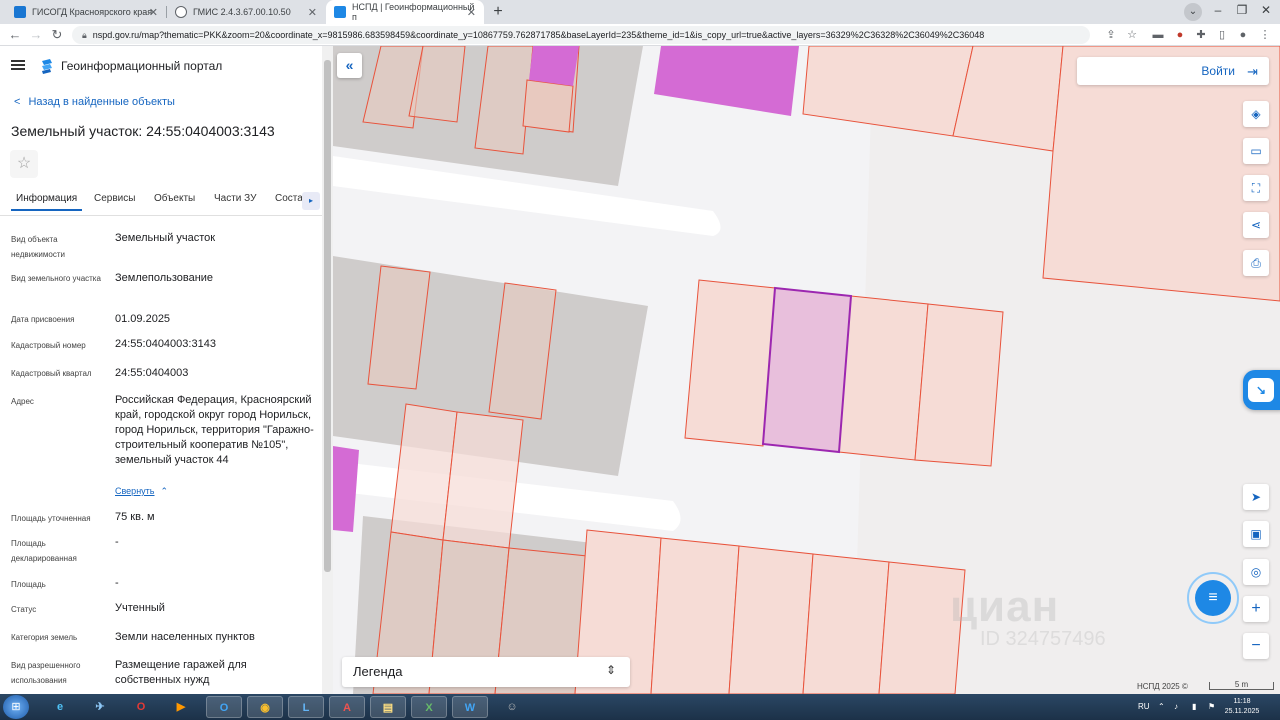 This screenshot has height=720, width=1280. I want to click on window-close-icon: ✕, so click(1266, 11).